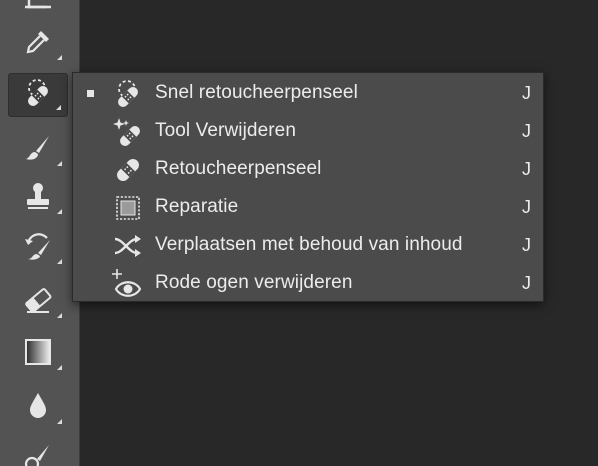 The width and height of the screenshot is (598, 466). Describe the element at coordinates (238, 168) in the screenshot. I see `menu-item-label: Retoucheerpenseel` at that location.